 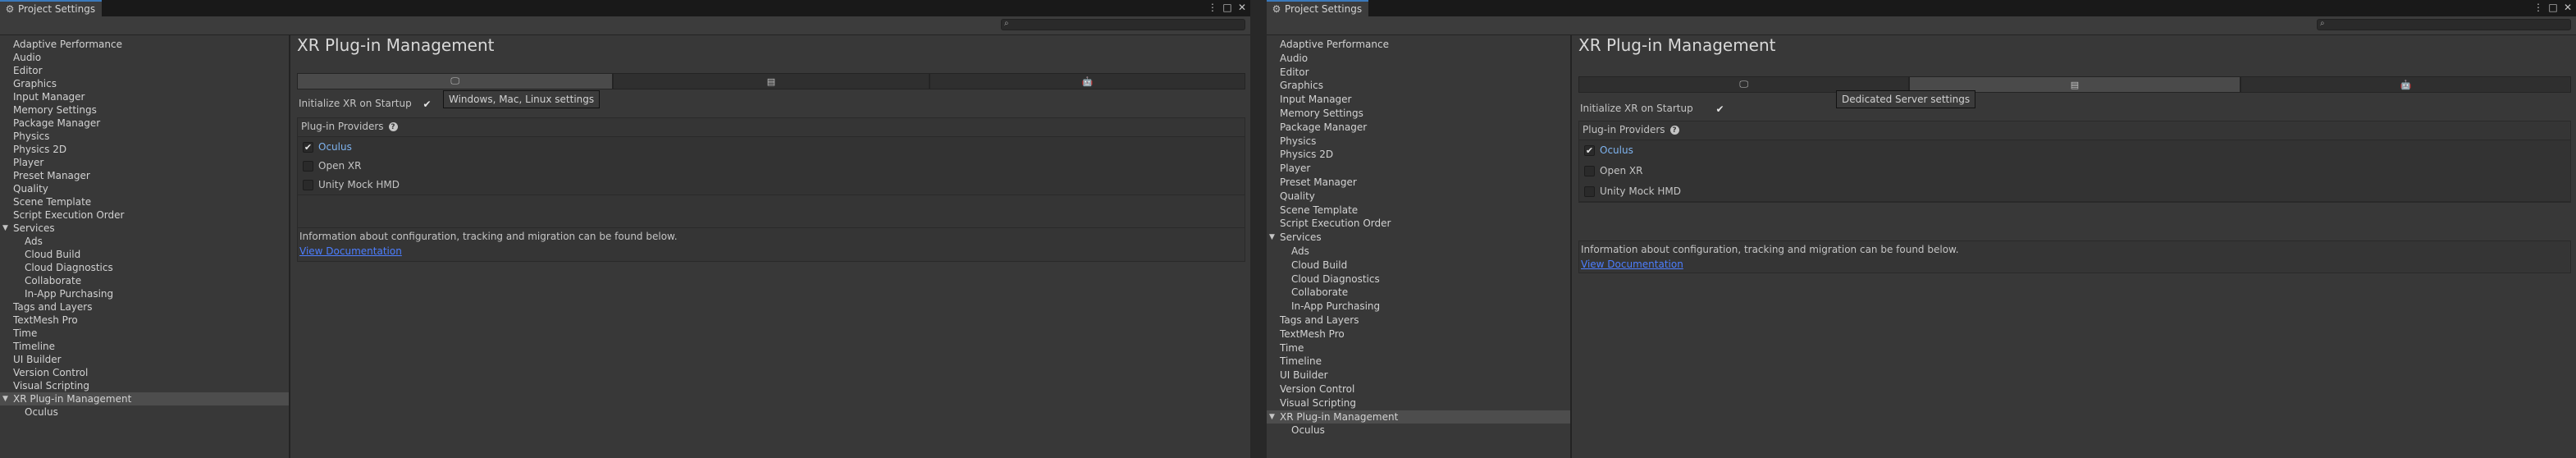 I want to click on provider-row: Open XR, so click(x=332, y=166).